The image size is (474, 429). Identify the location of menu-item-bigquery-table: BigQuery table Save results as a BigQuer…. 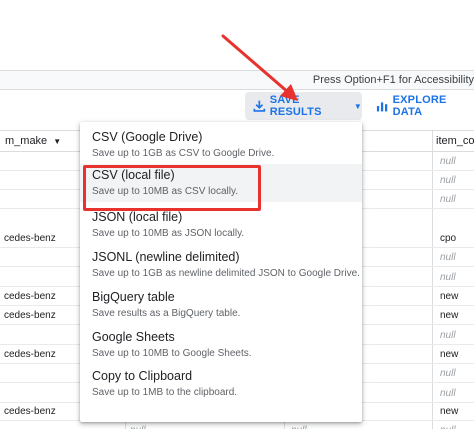
(221, 305).